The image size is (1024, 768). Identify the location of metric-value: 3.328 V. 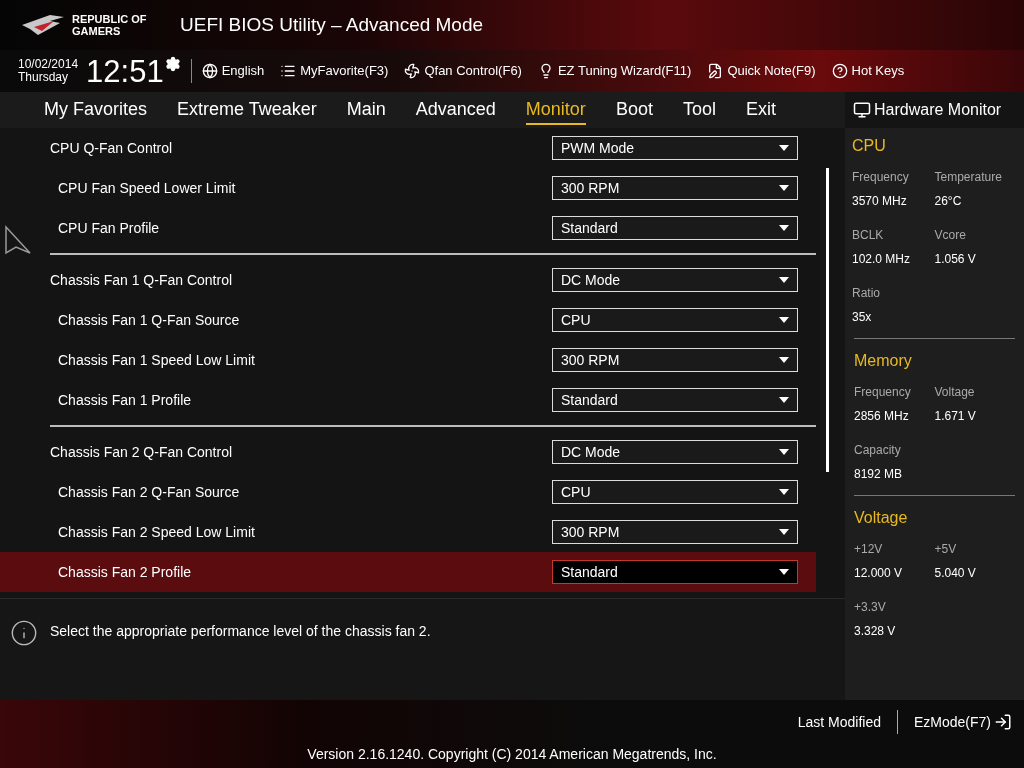
(875, 631).